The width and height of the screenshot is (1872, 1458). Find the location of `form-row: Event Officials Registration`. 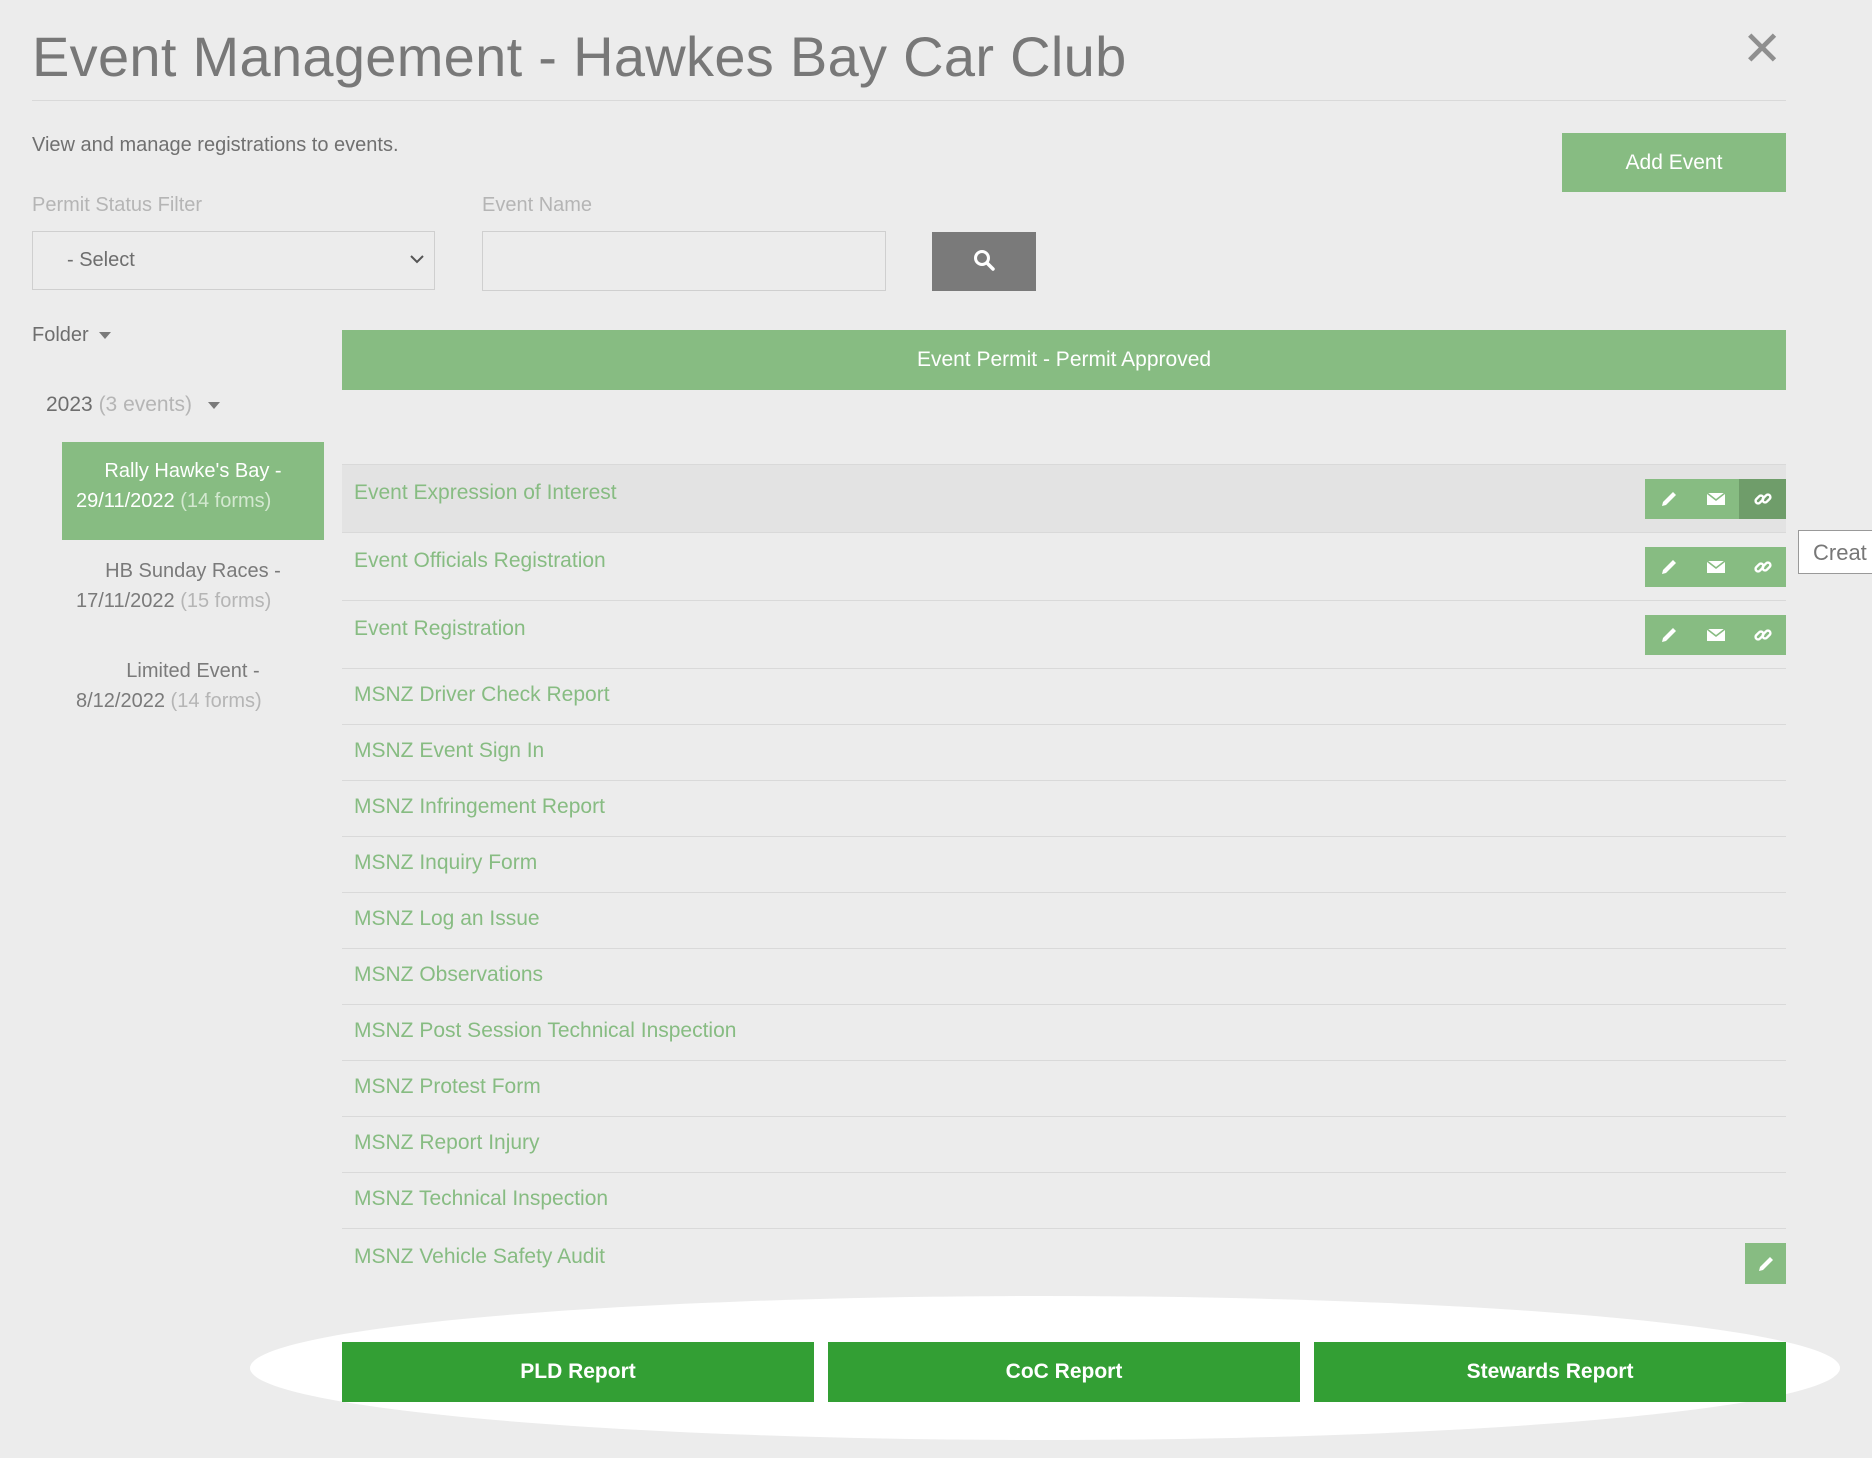

form-row: Event Officials Registration is located at coordinates (1064, 566).